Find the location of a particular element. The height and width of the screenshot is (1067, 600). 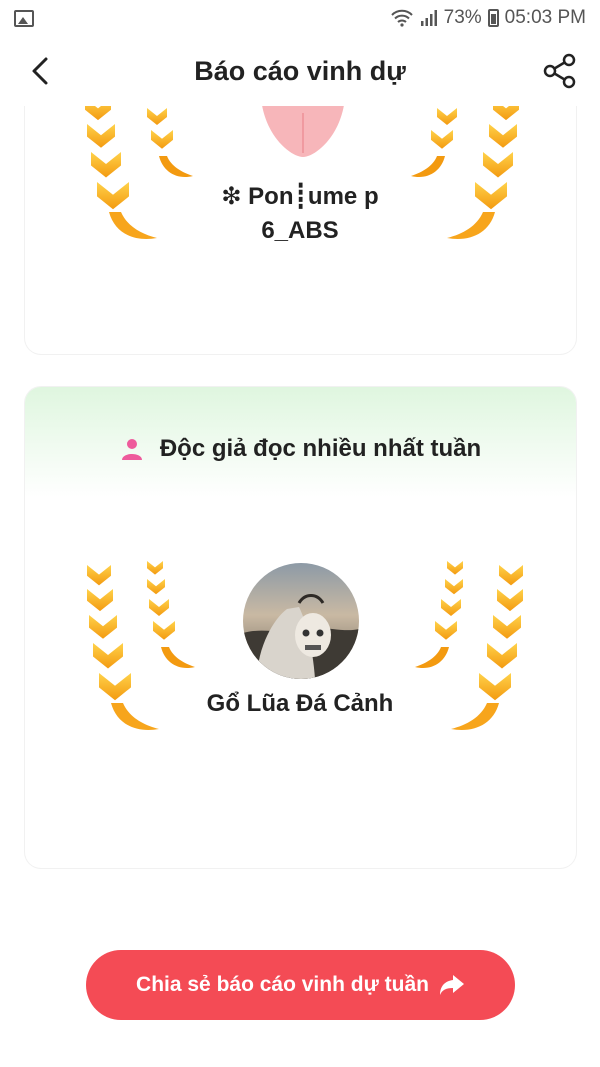

user-name: ❇ Pon┋ume p​6_ABS is located at coordinates (300, 213).